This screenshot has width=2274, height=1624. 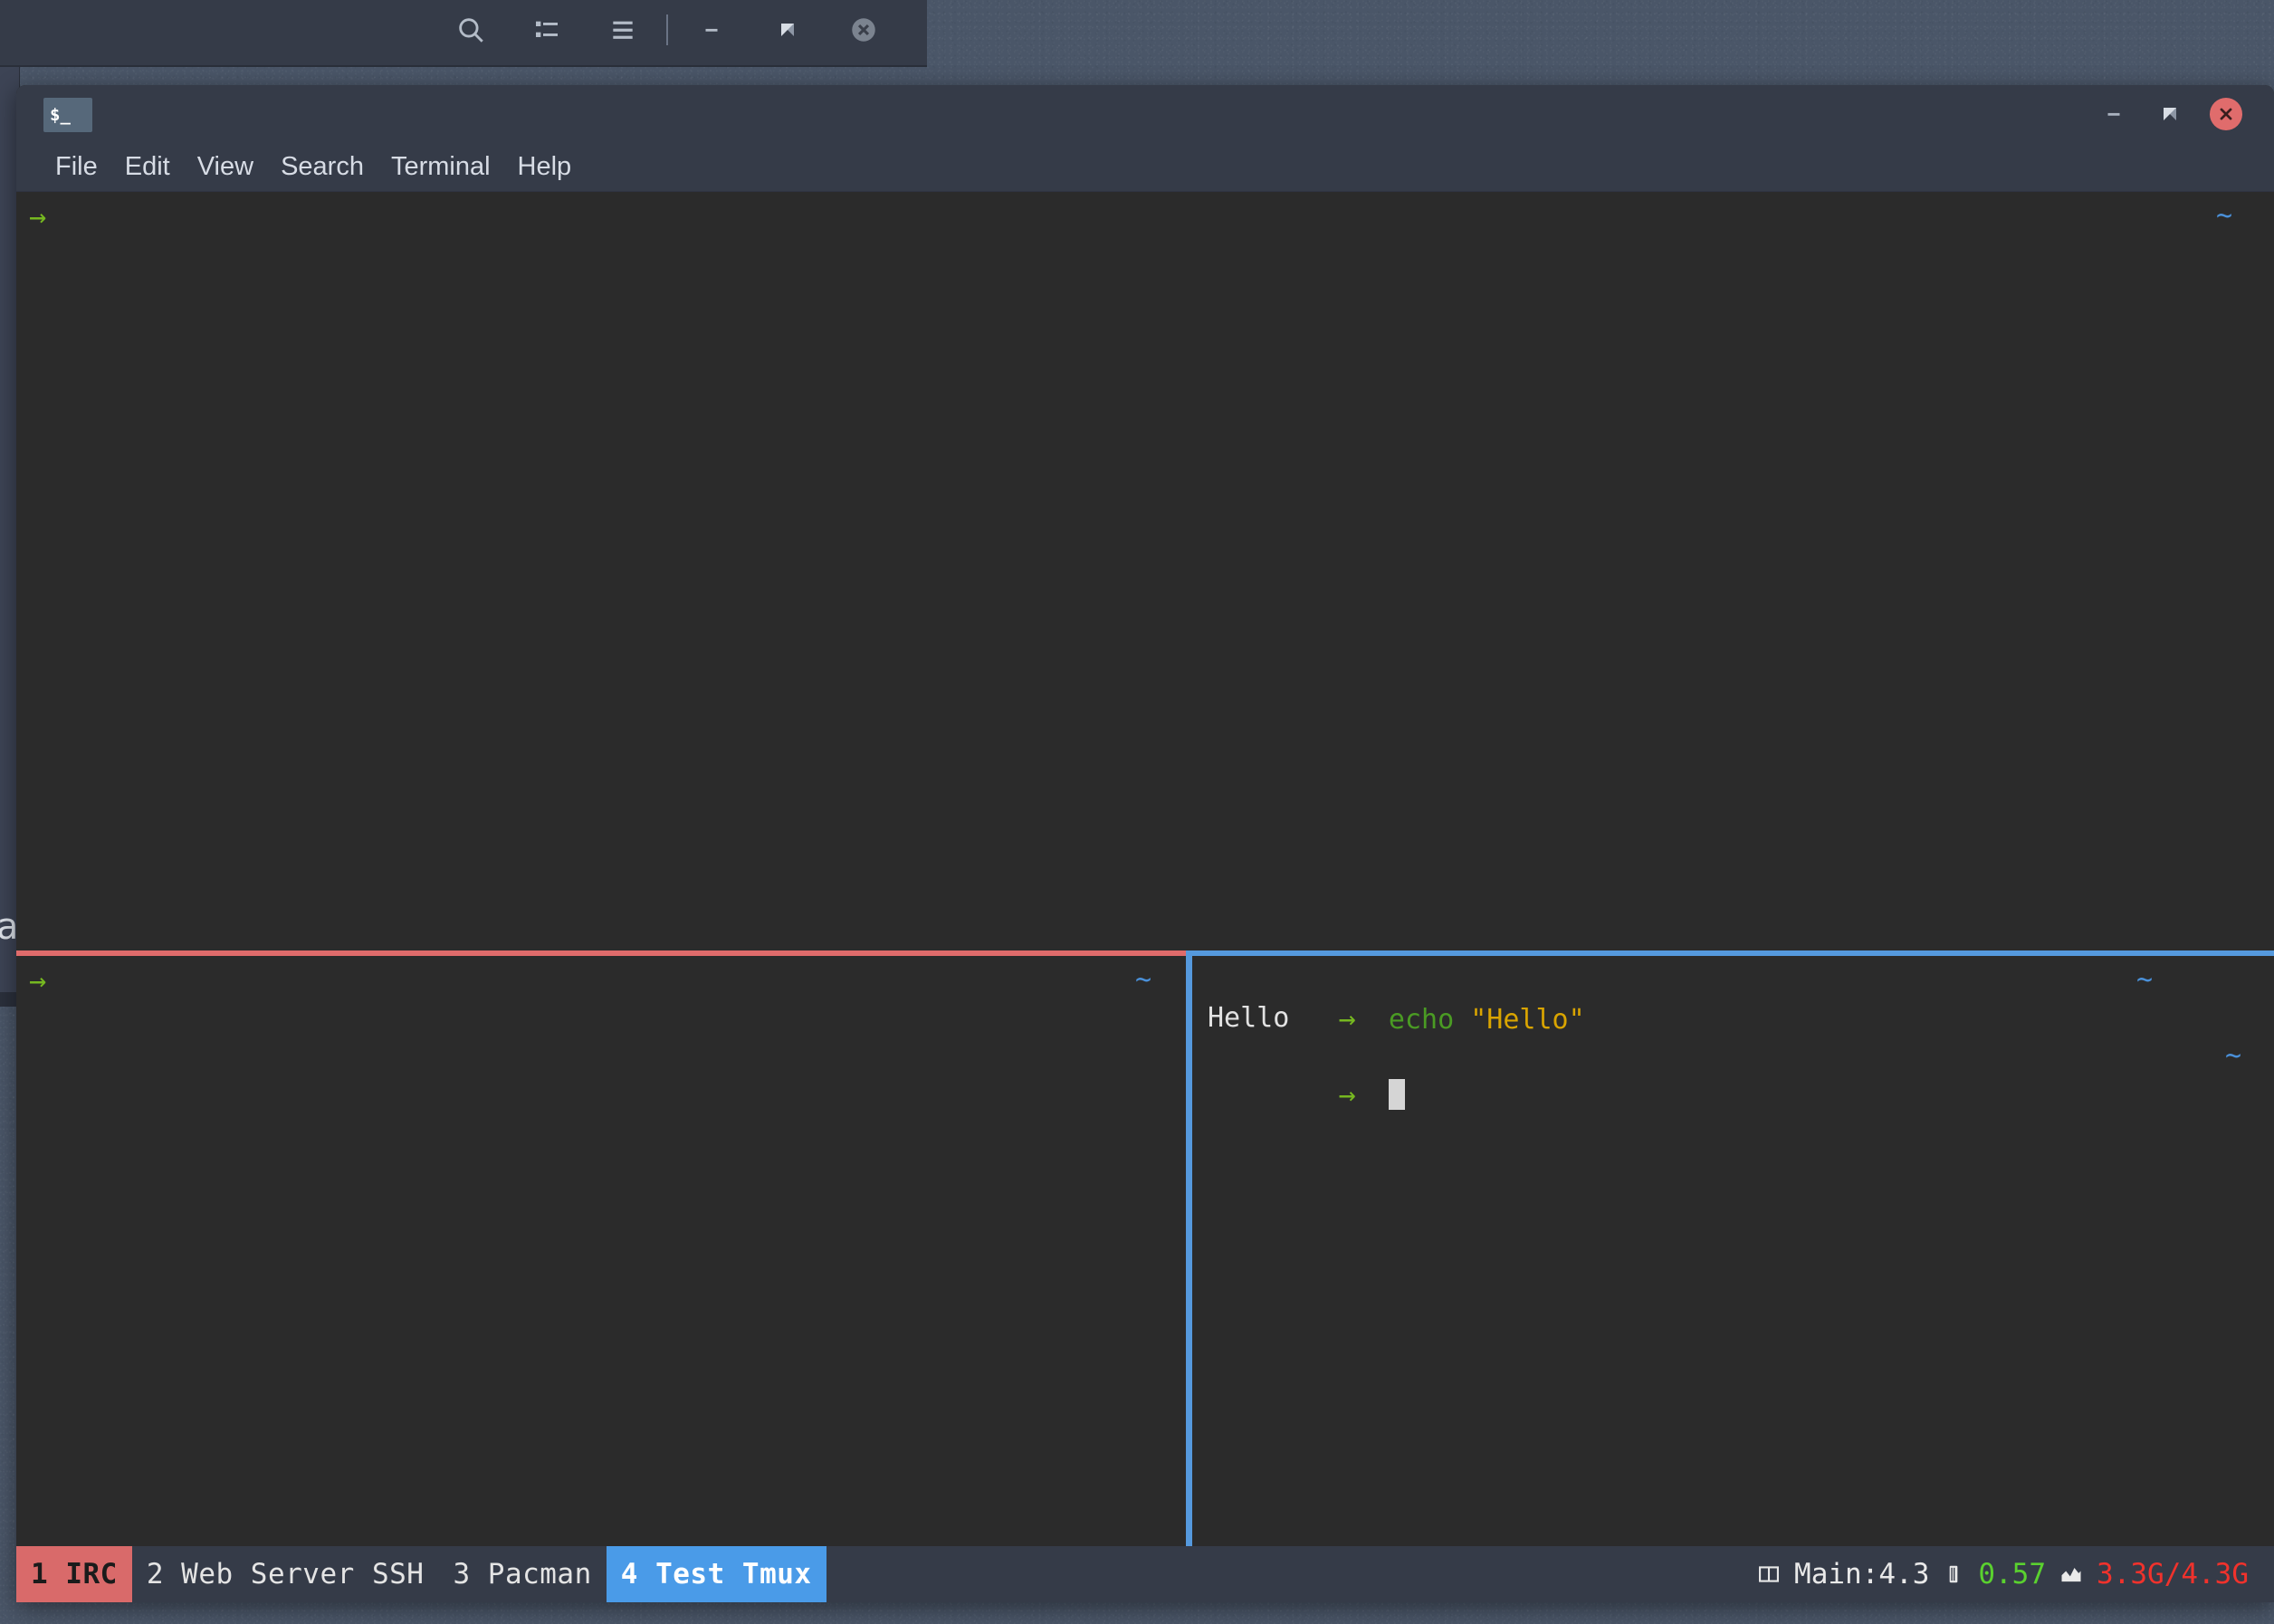 I want to click on cpu-chip-icon, so click(x=1954, y=1574).